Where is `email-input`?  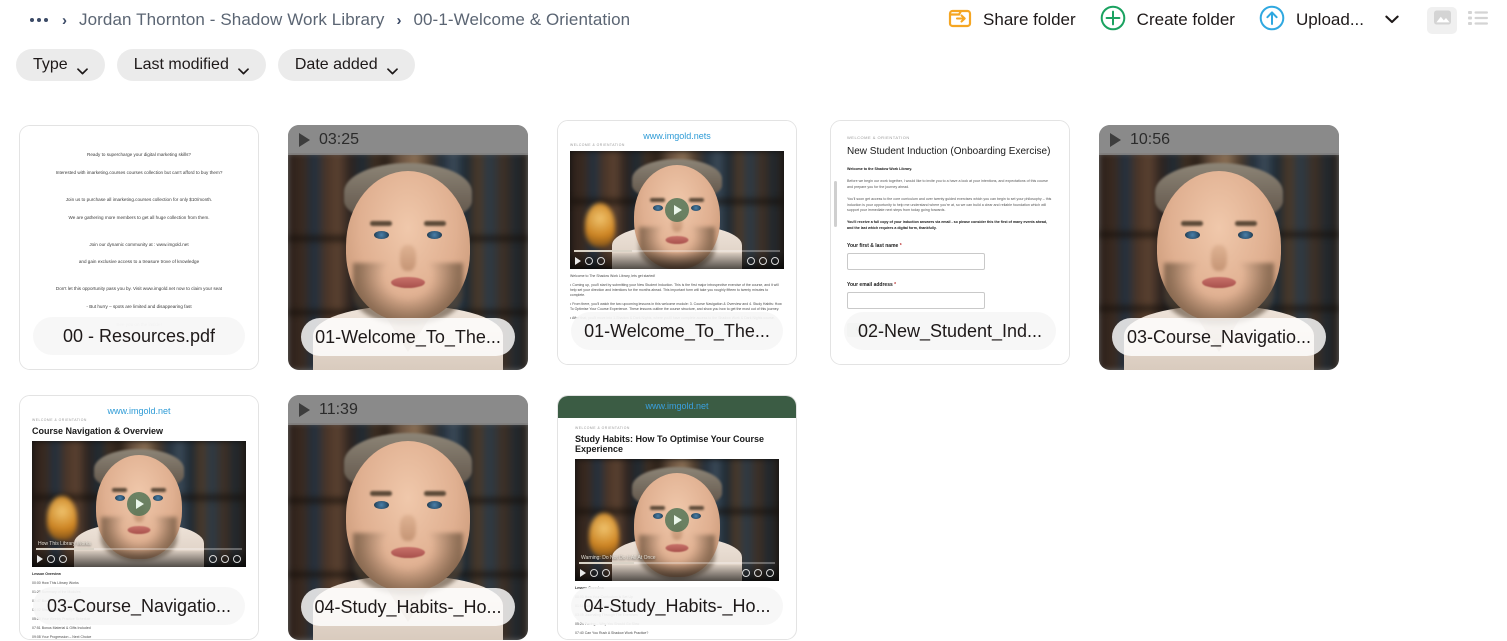 email-input is located at coordinates (916, 301).